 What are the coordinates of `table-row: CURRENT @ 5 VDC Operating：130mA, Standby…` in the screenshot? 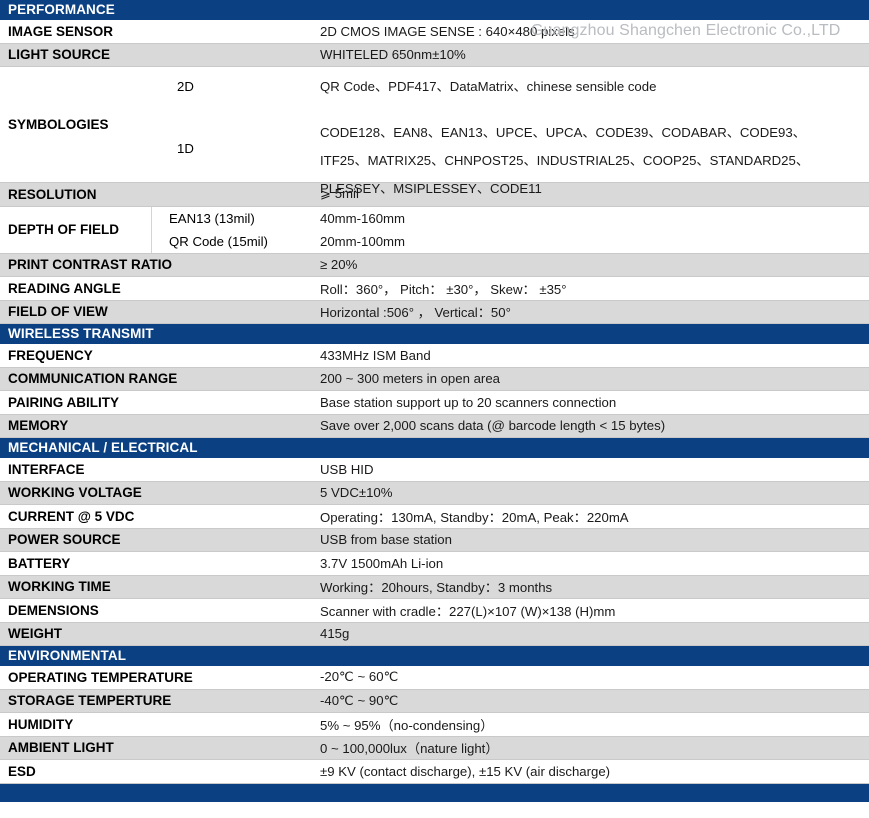 It's located at (434, 517).